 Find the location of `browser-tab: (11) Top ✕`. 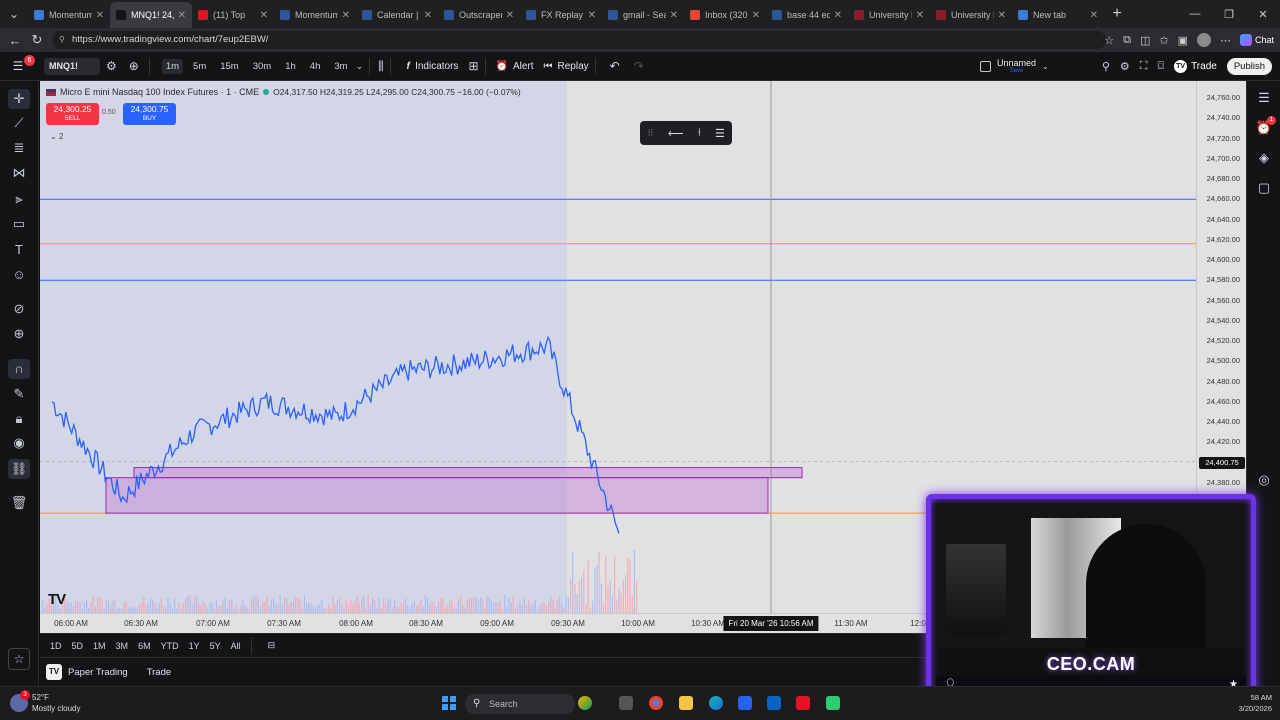

browser-tab: (11) Top ✕ is located at coordinates (233, 15).